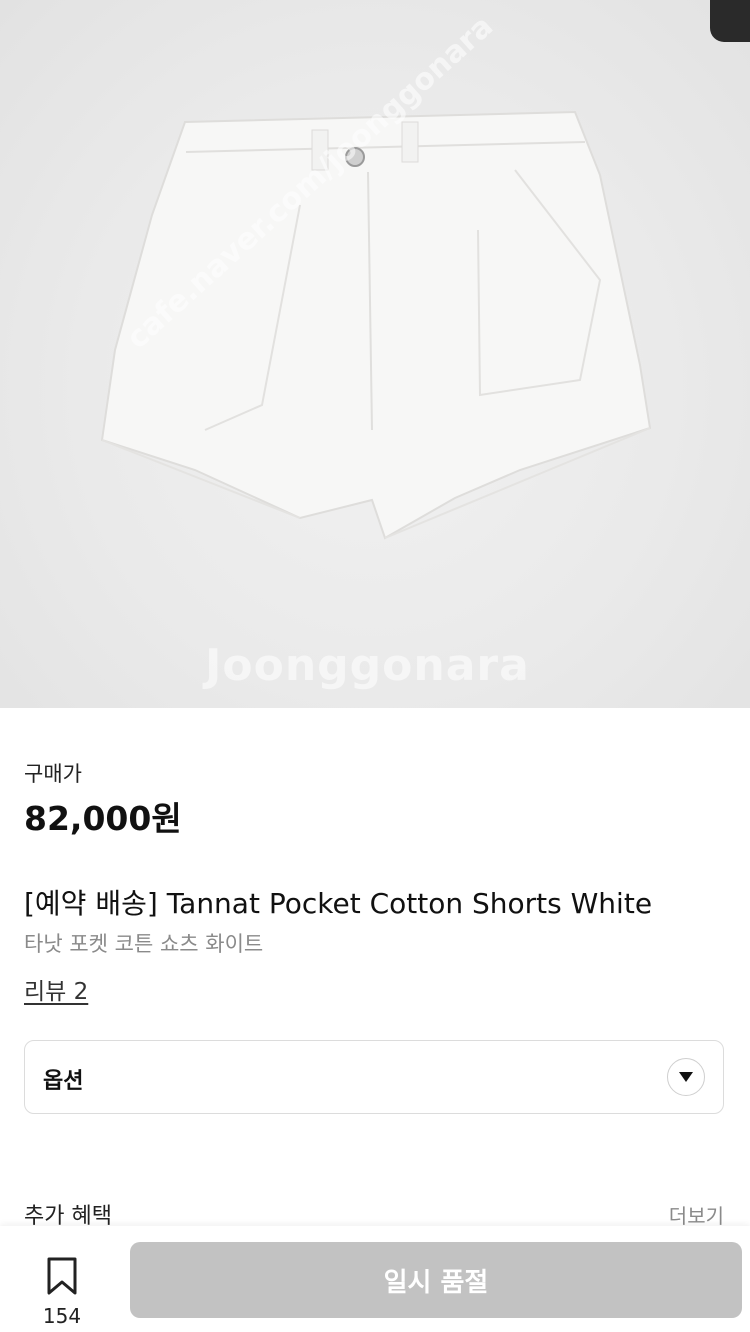 The image size is (750, 1332). I want to click on option-select: 옵션, so click(374, 1077).